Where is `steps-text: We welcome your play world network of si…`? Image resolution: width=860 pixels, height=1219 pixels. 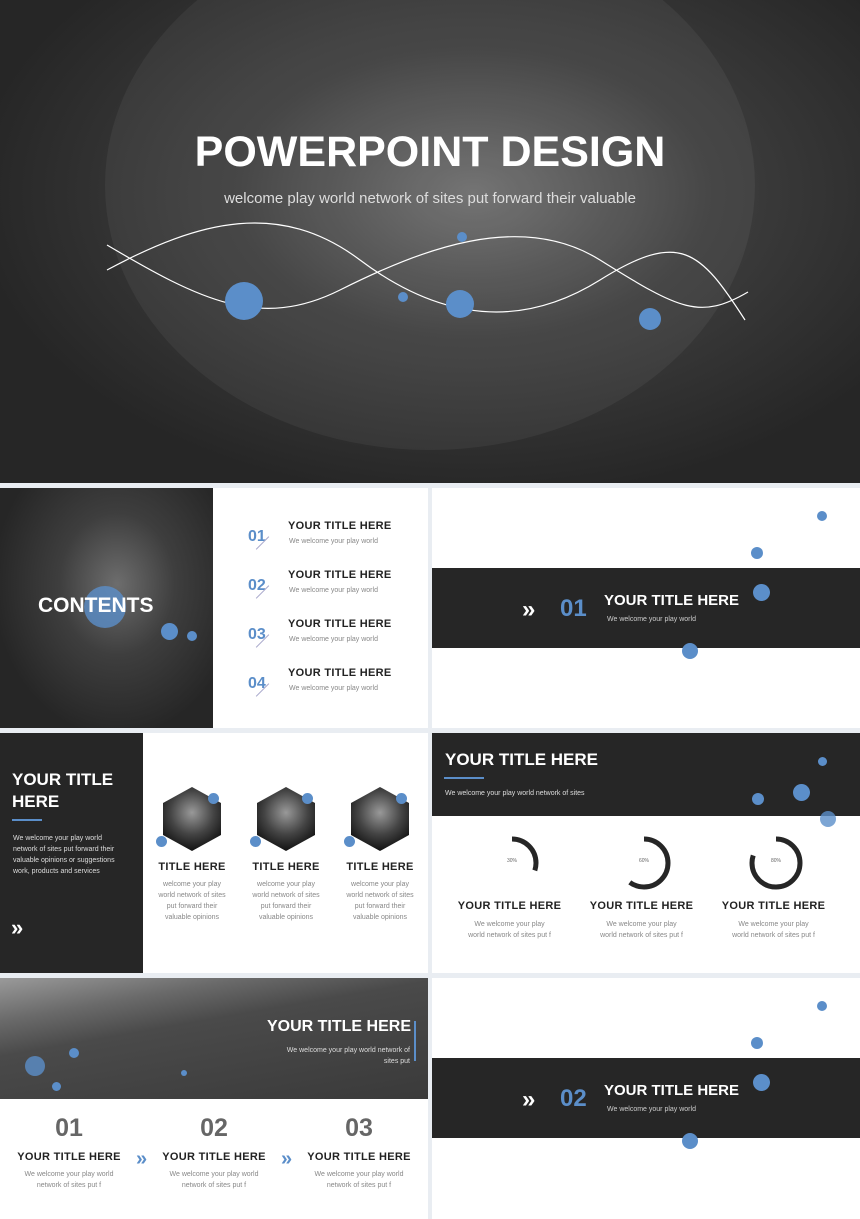
steps-text: We welcome your play world network of si… is located at coordinates (348, 1056).